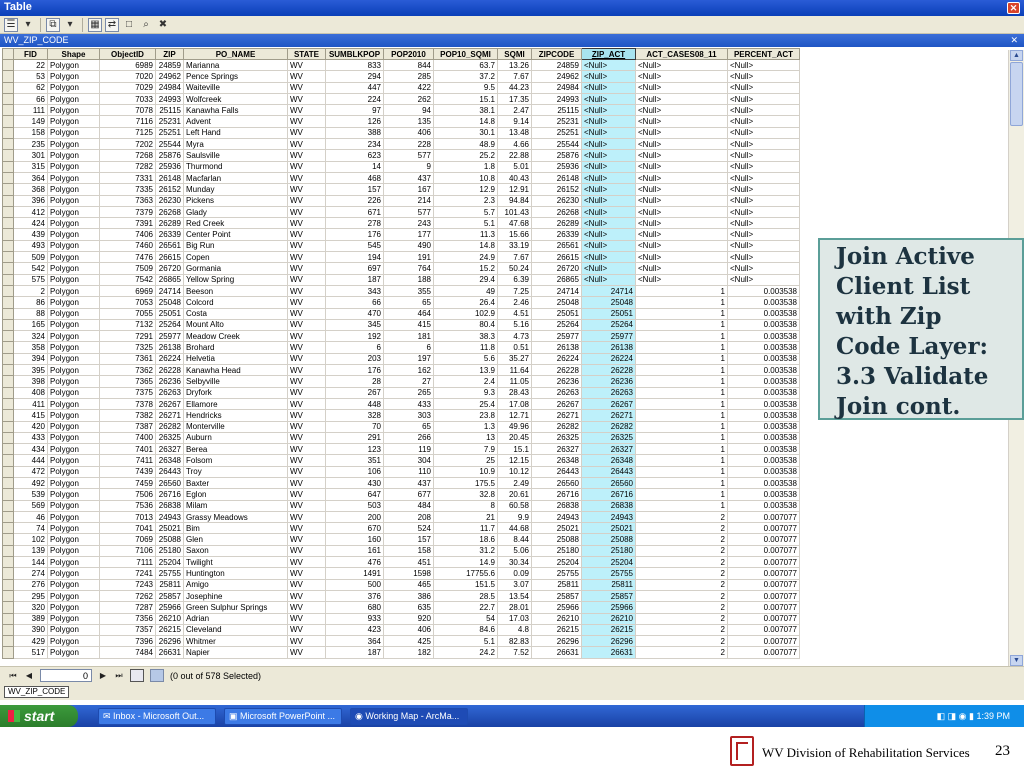 This screenshot has width=1024, height=768. Describe the element at coordinates (235, 313) in the screenshot. I see `table-cell: Costa` at that location.